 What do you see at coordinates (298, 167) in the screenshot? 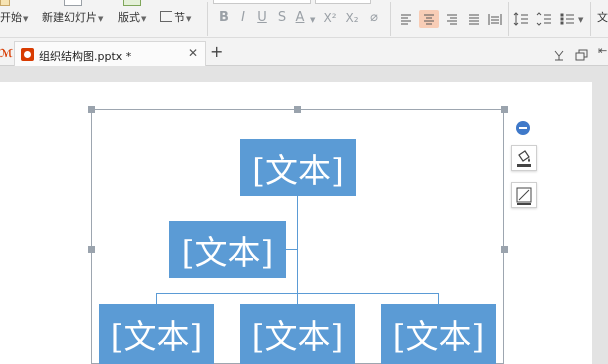
I see `org-node-top: [文本]` at bounding box center [298, 167].